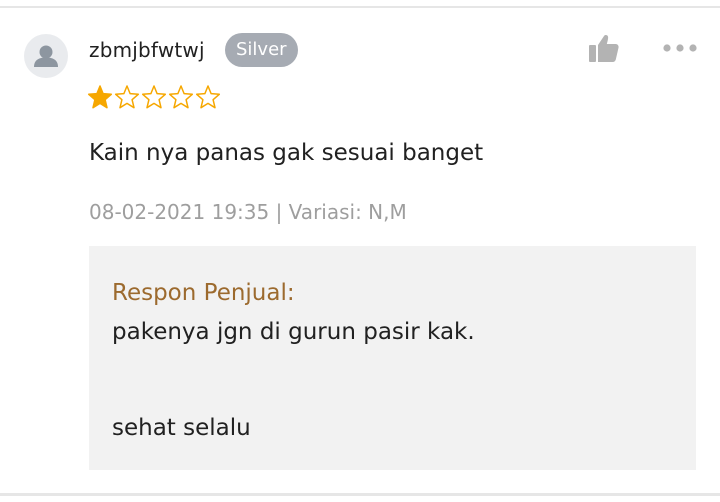  What do you see at coordinates (680, 47) in the screenshot?
I see `more-options-icon` at bounding box center [680, 47].